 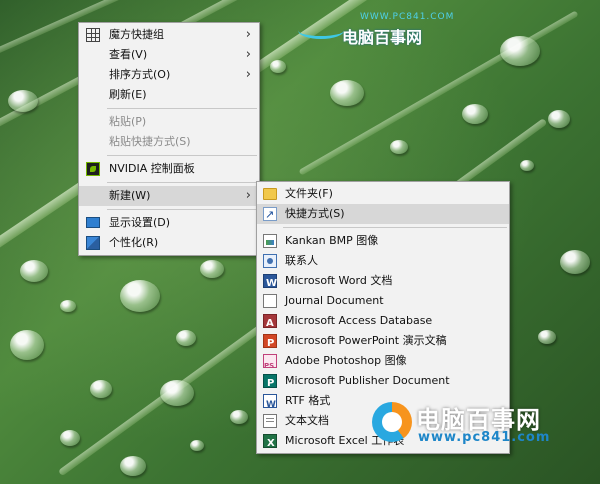 I want to click on contact-icon, so click(x=270, y=261).